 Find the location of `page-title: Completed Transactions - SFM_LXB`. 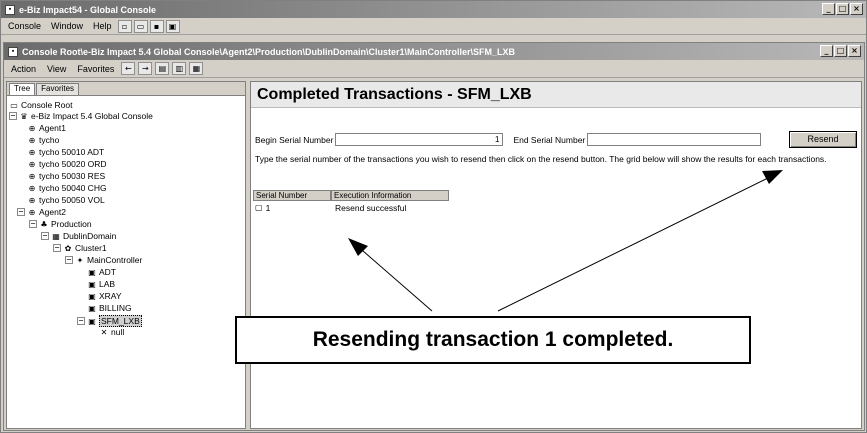

page-title: Completed Transactions - SFM_LXB is located at coordinates (556, 95).